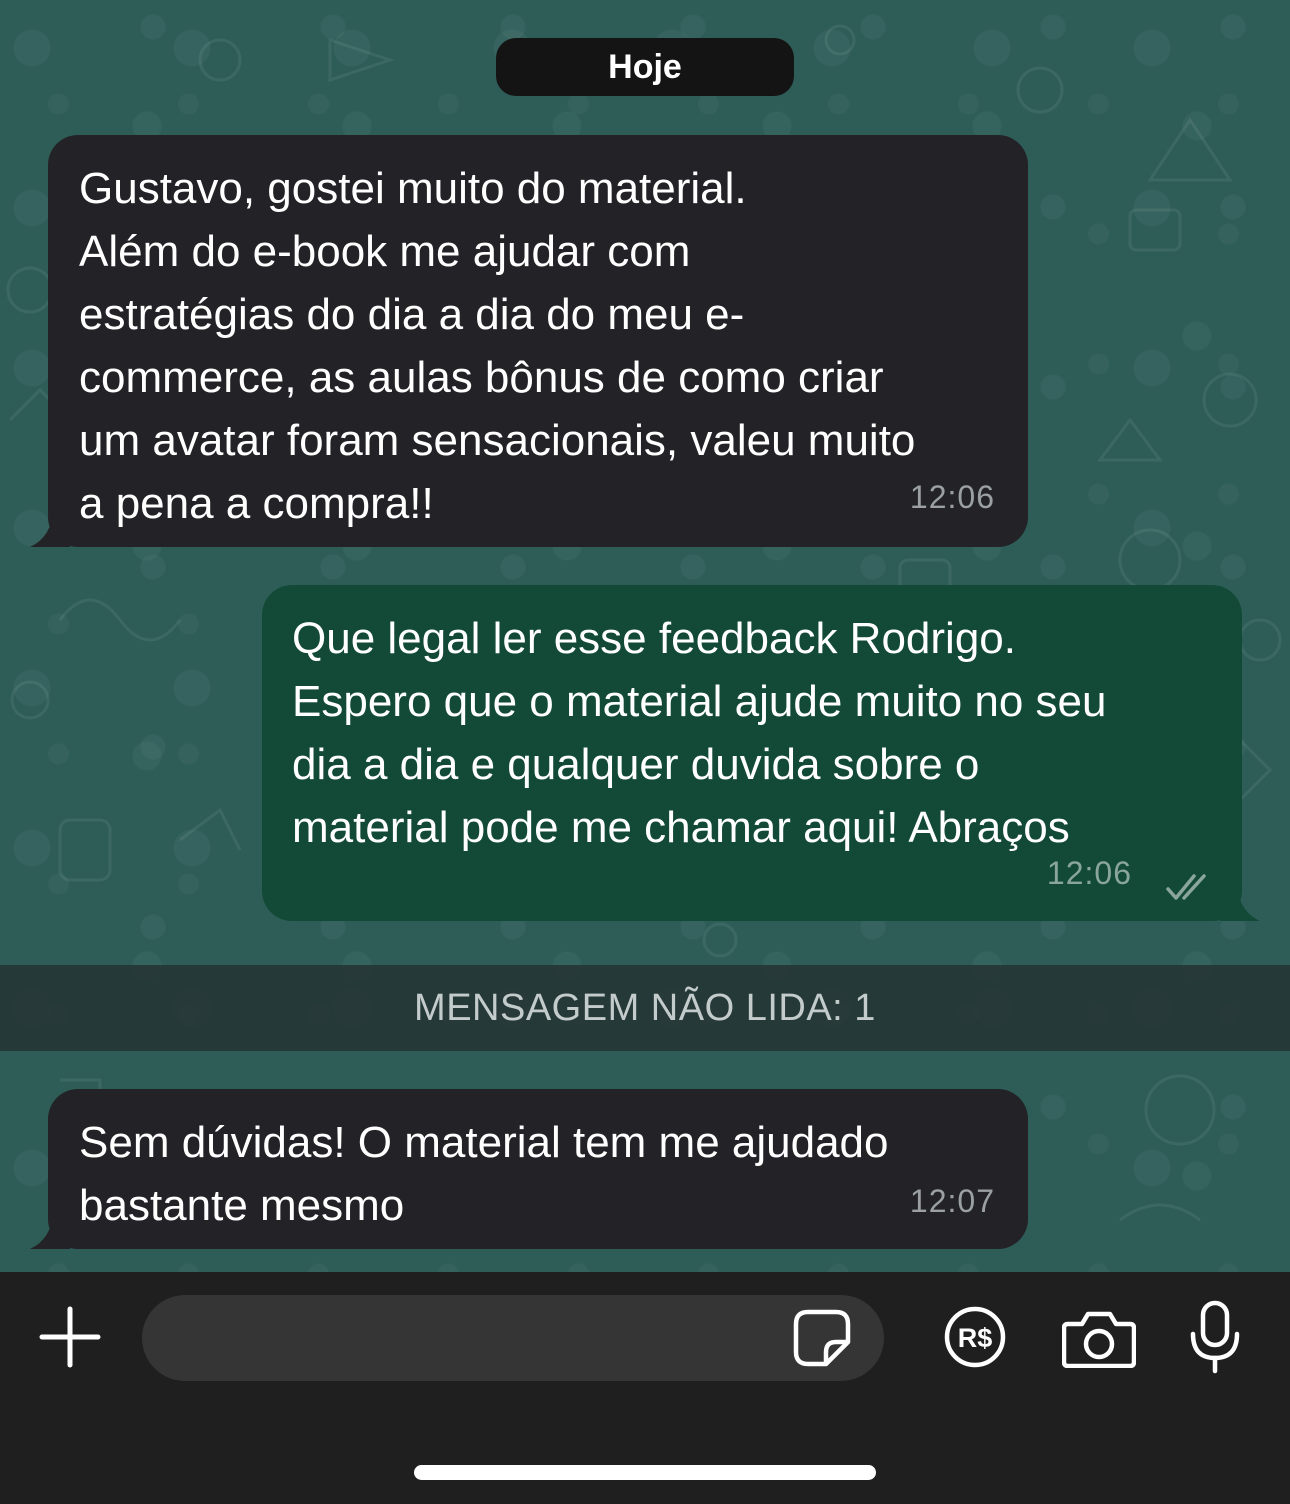 This screenshot has height=1504, width=1290. I want to click on date-separator: Hoje, so click(645, 67).